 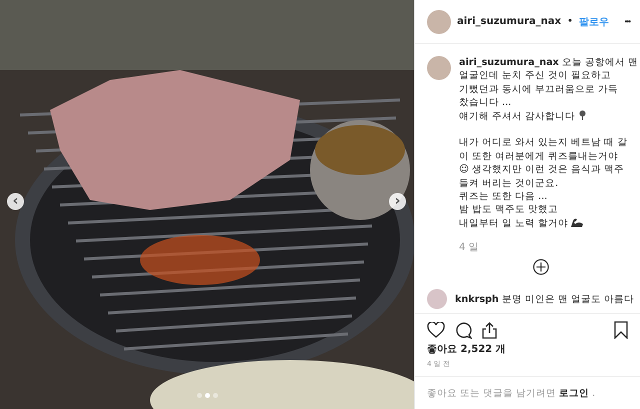 I want to click on login-prompt: 좋아요 또는 댓글을 남기려면 로그인 ., so click(x=527, y=392).